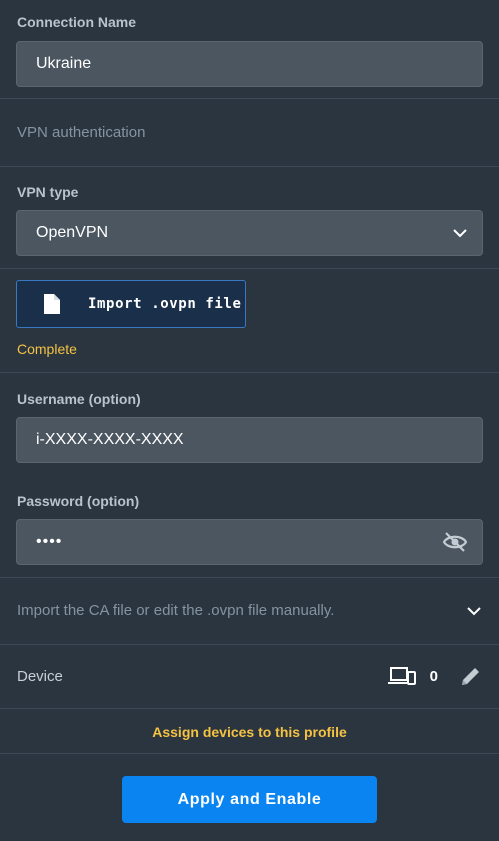 The image size is (499, 841). I want to click on username-wrap: i-XXXX-XXXX-XXXX, so click(249, 440).